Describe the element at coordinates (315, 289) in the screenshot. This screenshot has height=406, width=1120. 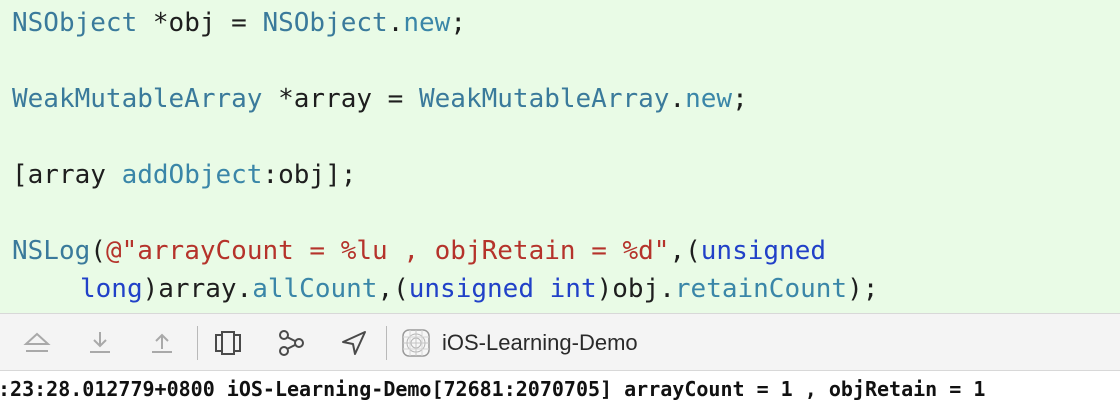
I see `code-token: allCount` at that location.